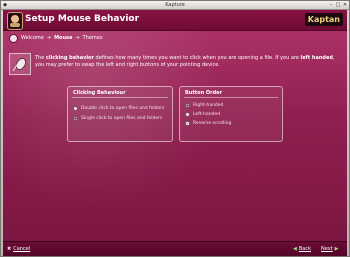 Image resolution: width=350 pixels, height=257 pixels. I want to click on close-icon: ✕, so click(345, 5).